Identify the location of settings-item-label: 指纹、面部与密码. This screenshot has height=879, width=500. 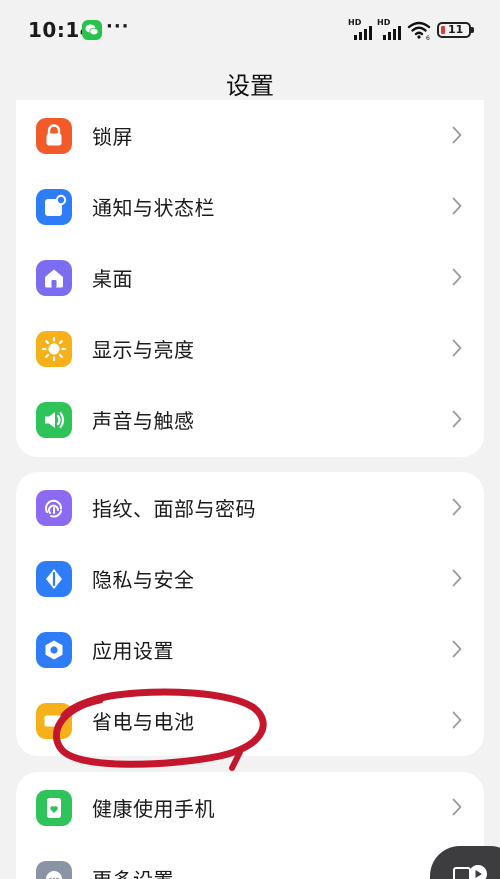
(174, 509).